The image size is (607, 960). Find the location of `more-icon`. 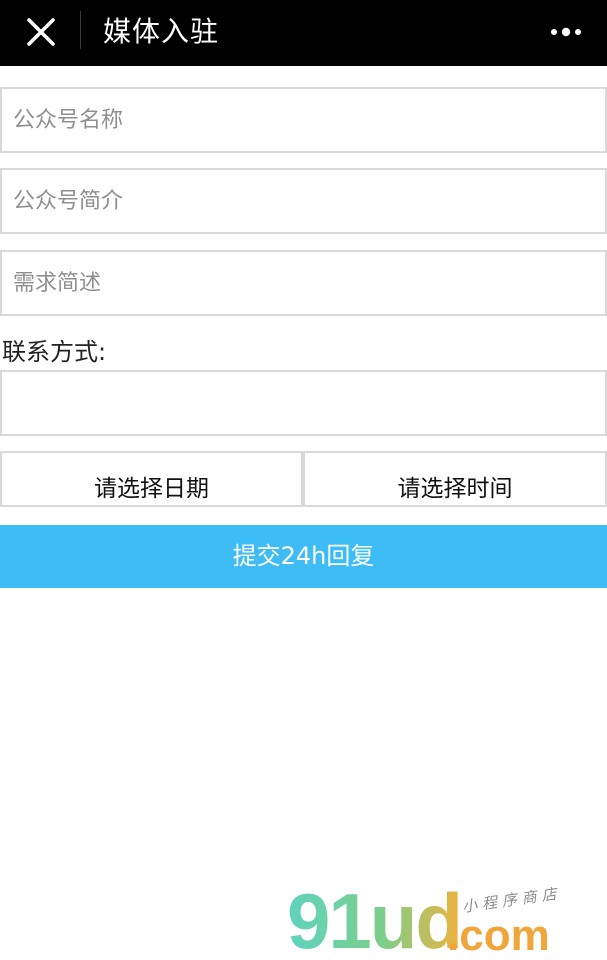

more-icon is located at coordinates (566, 32).